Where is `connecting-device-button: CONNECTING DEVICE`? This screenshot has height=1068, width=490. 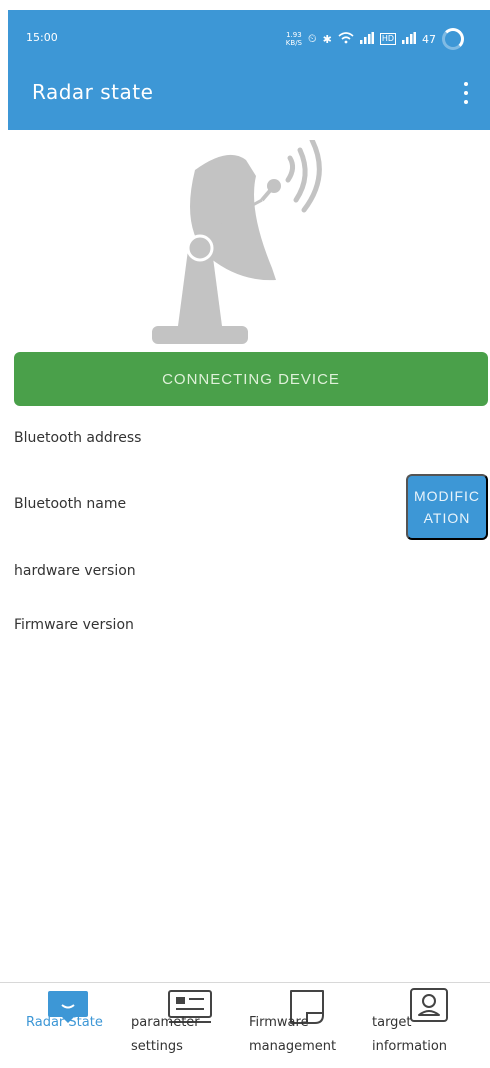
connecting-device-button: CONNECTING DEVICE is located at coordinates (251, 379).